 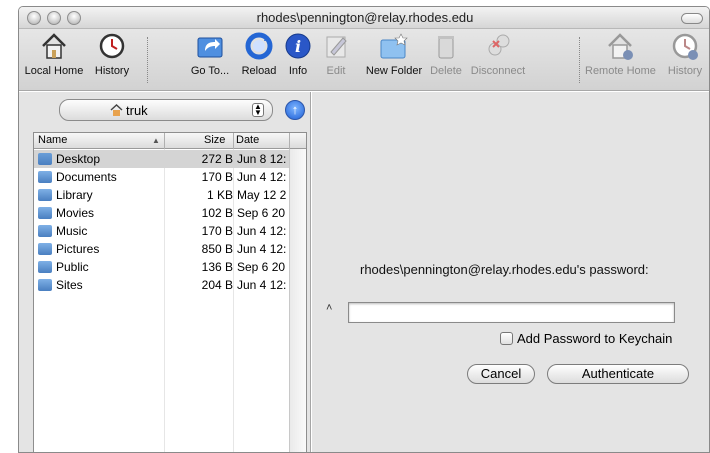 I want to click on new-folder-icon, so click(x=394, y=46).